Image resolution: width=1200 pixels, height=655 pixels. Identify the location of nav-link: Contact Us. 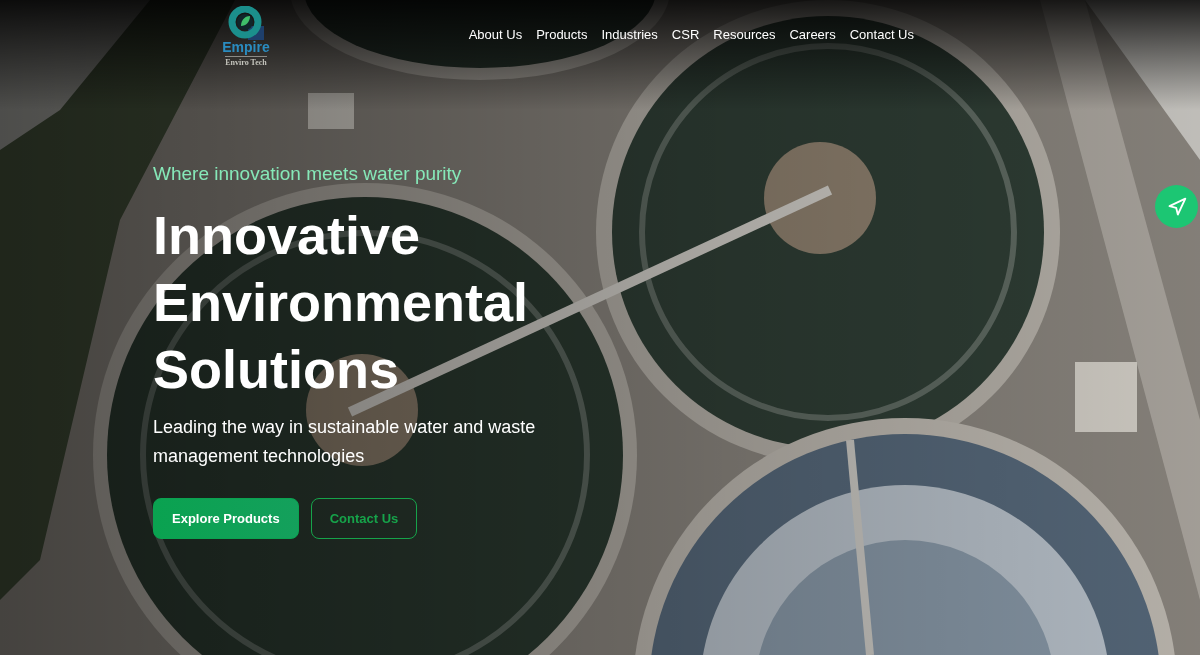
(881, 35).